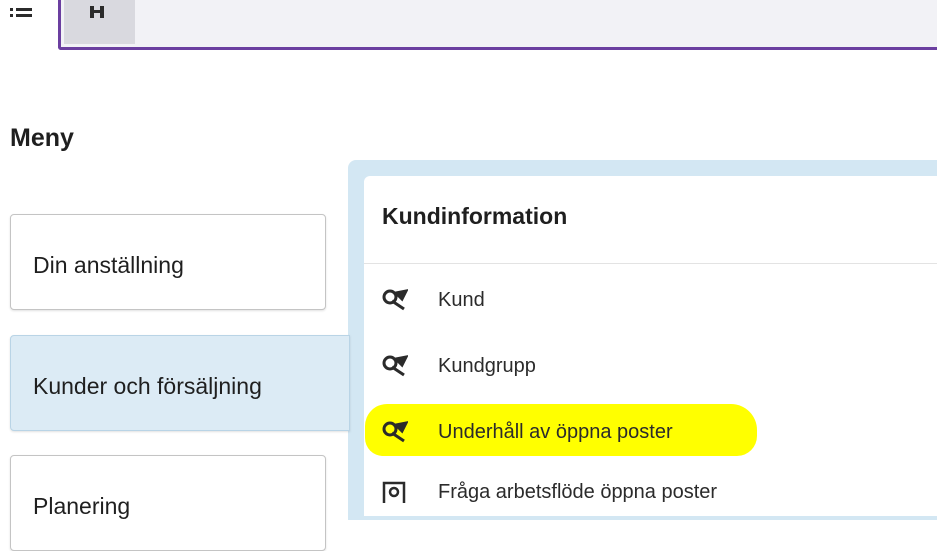 This screenshot has width=937, height=551. Describe the element at coordinates (168, 503) in the screenshot. I see `menu-card-planering: Planering` at that location.